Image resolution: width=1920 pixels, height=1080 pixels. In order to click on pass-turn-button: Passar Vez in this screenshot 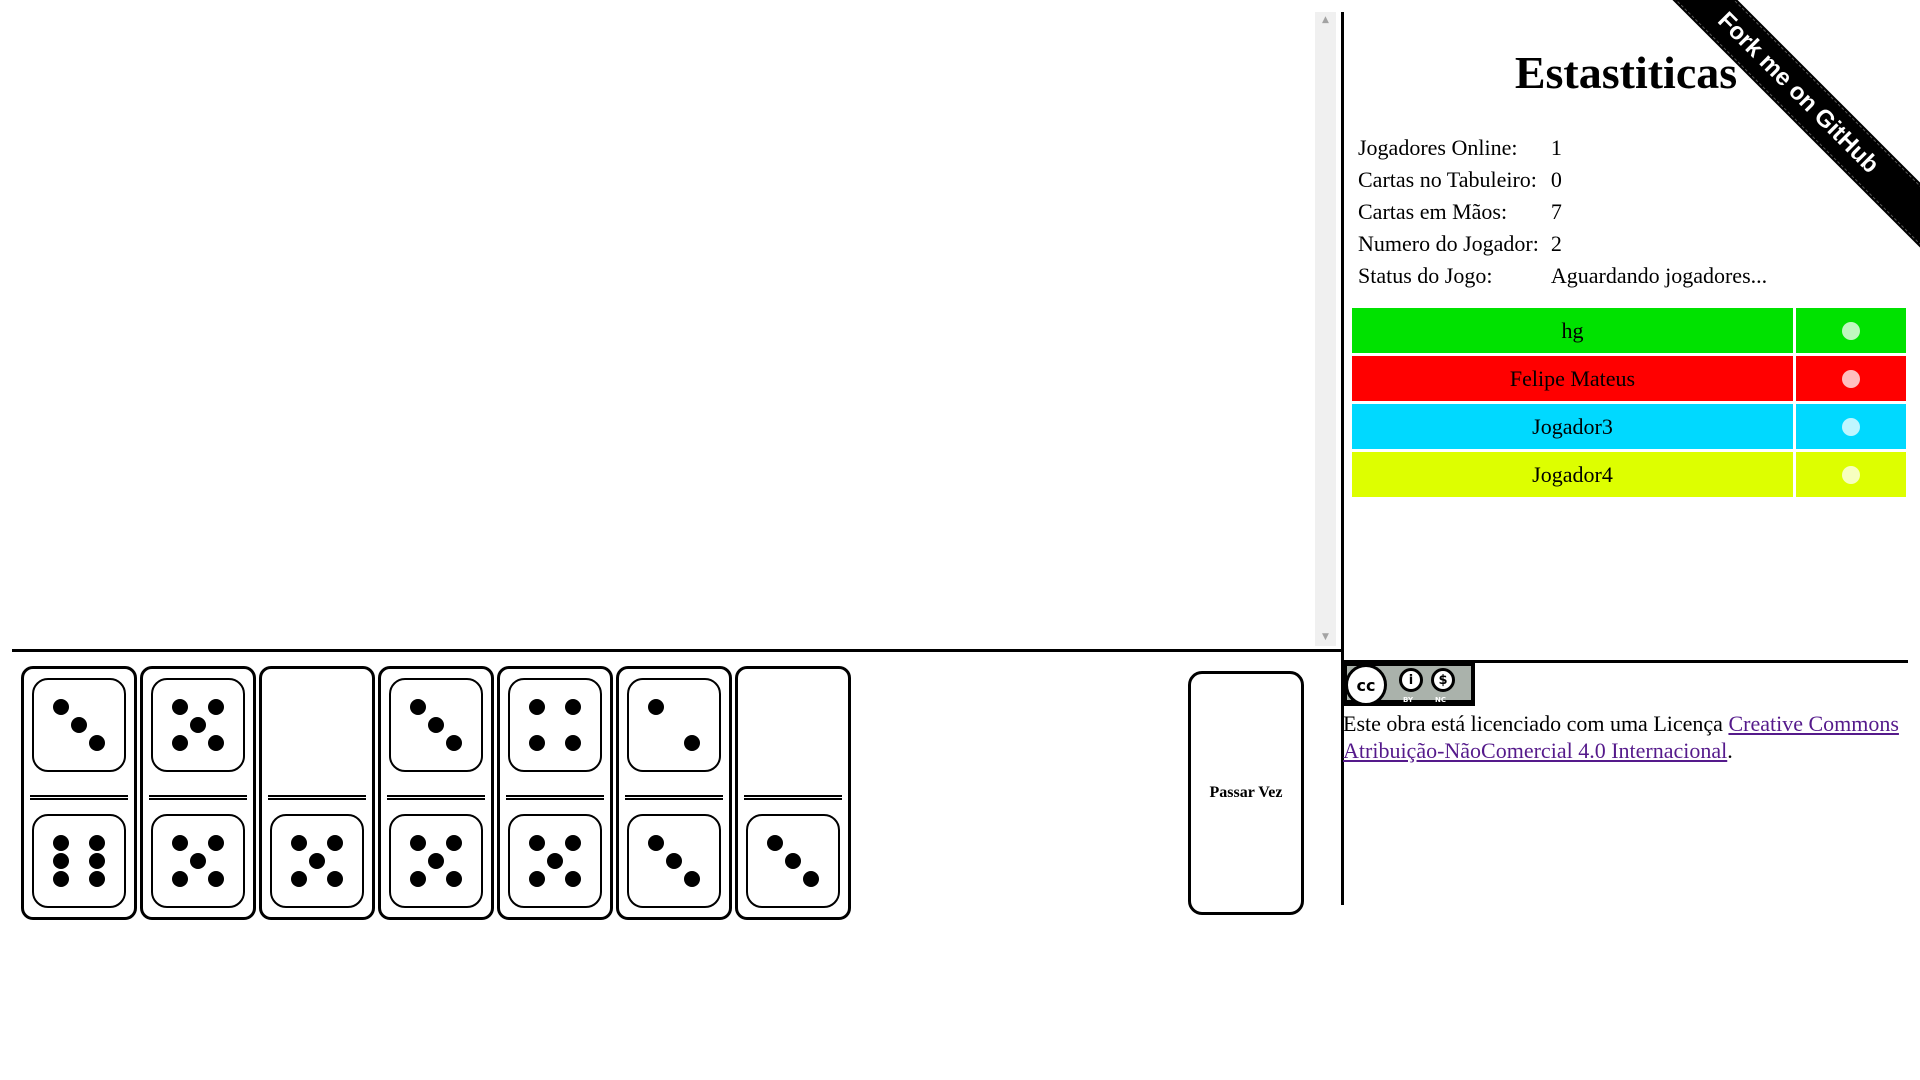, I will do `click(1246, 793)`.